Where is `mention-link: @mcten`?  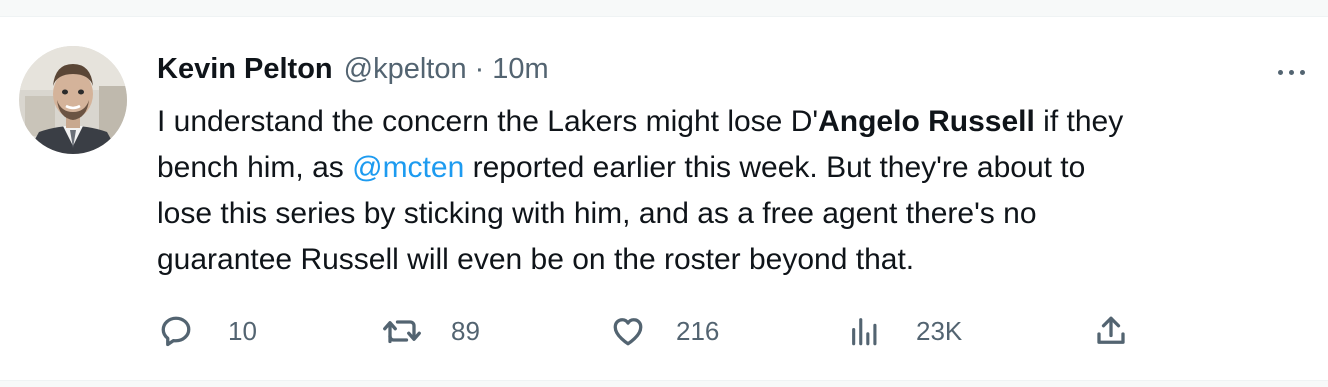 mention-link: @mcten is located at coordinates (408, 167).